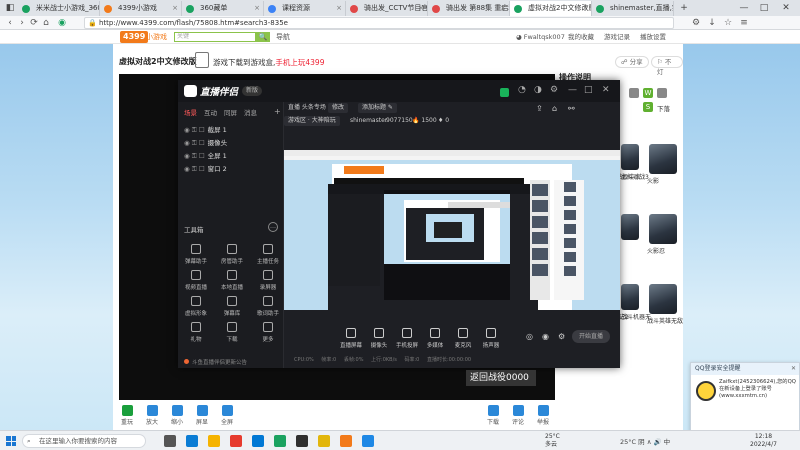 The image size is (800, 450). Describe the element at coordinates (491, 338) in the screenshot. I see `stream-control-button: 扬声器` at that location.